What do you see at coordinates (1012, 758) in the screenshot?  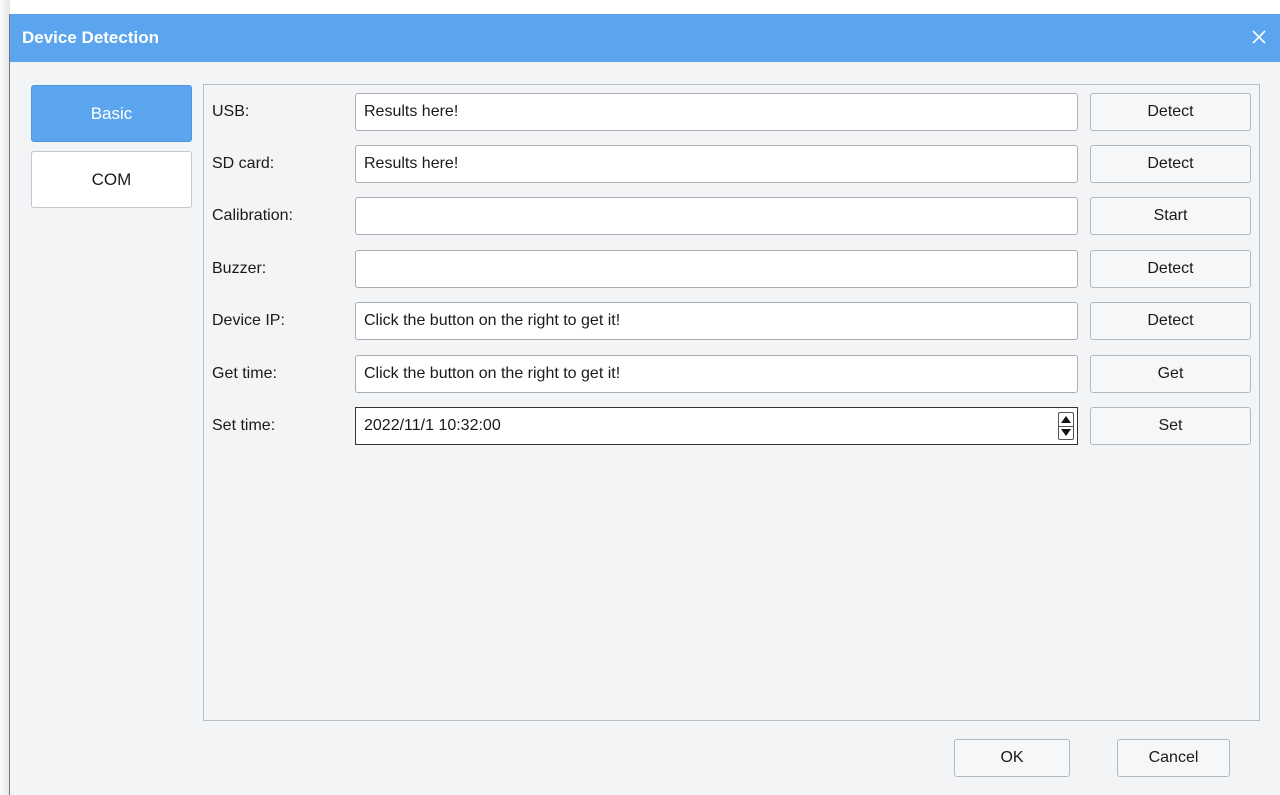 I see `ok-button: OK` at bounding box center [1012, 758].